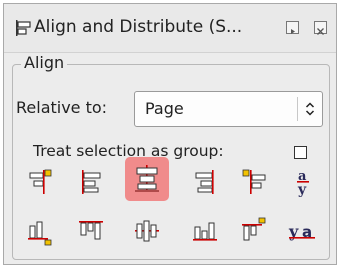  Describe the element at coordinates (205, 183) in the screenshot. I see `align-right-edges-icon` at that location.